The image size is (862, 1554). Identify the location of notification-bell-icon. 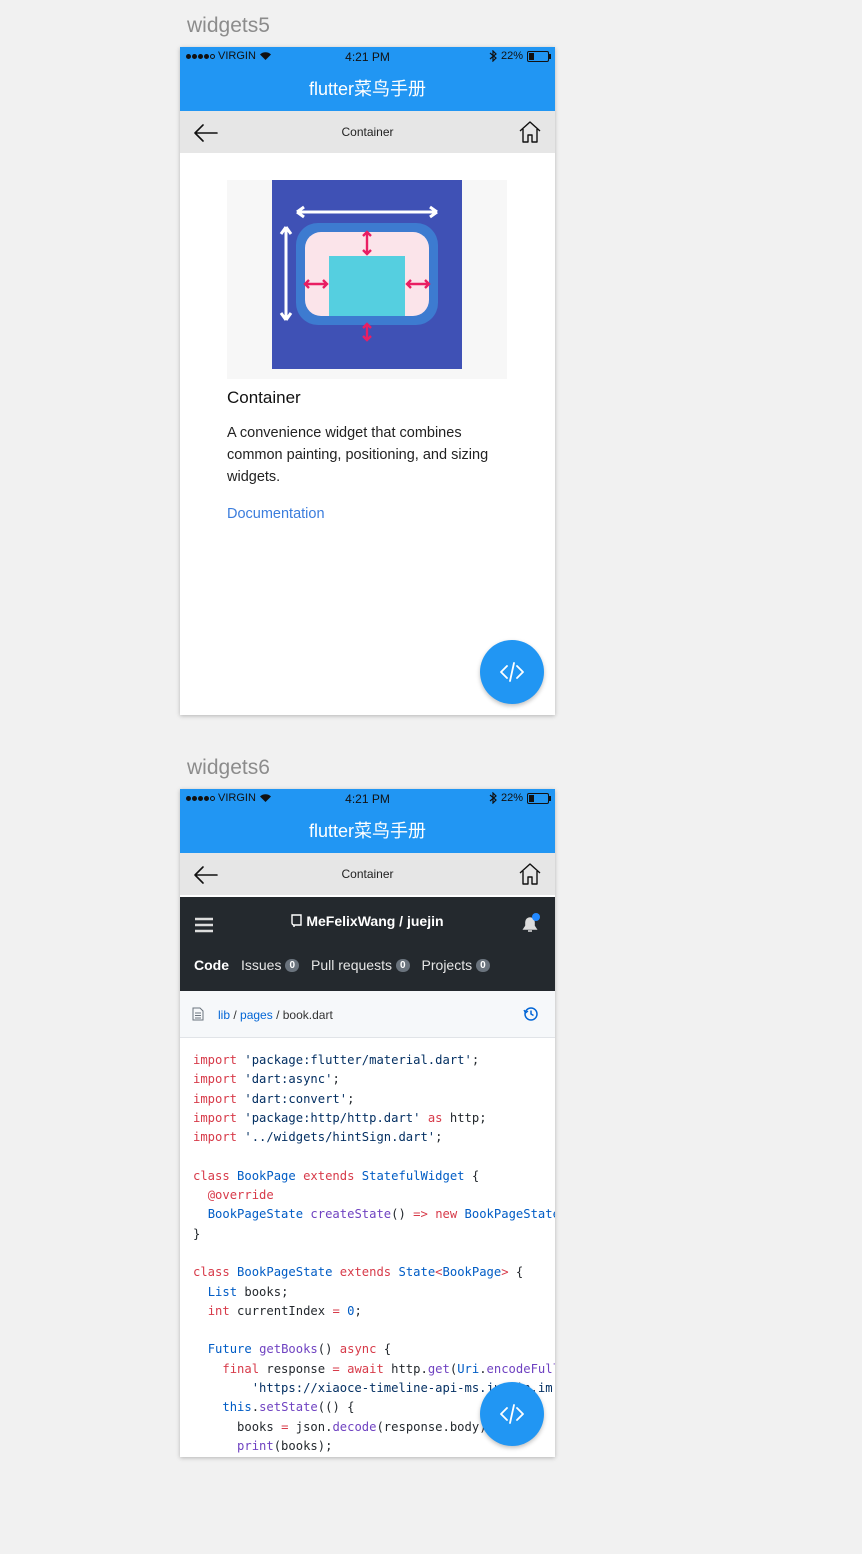
(530, 924).